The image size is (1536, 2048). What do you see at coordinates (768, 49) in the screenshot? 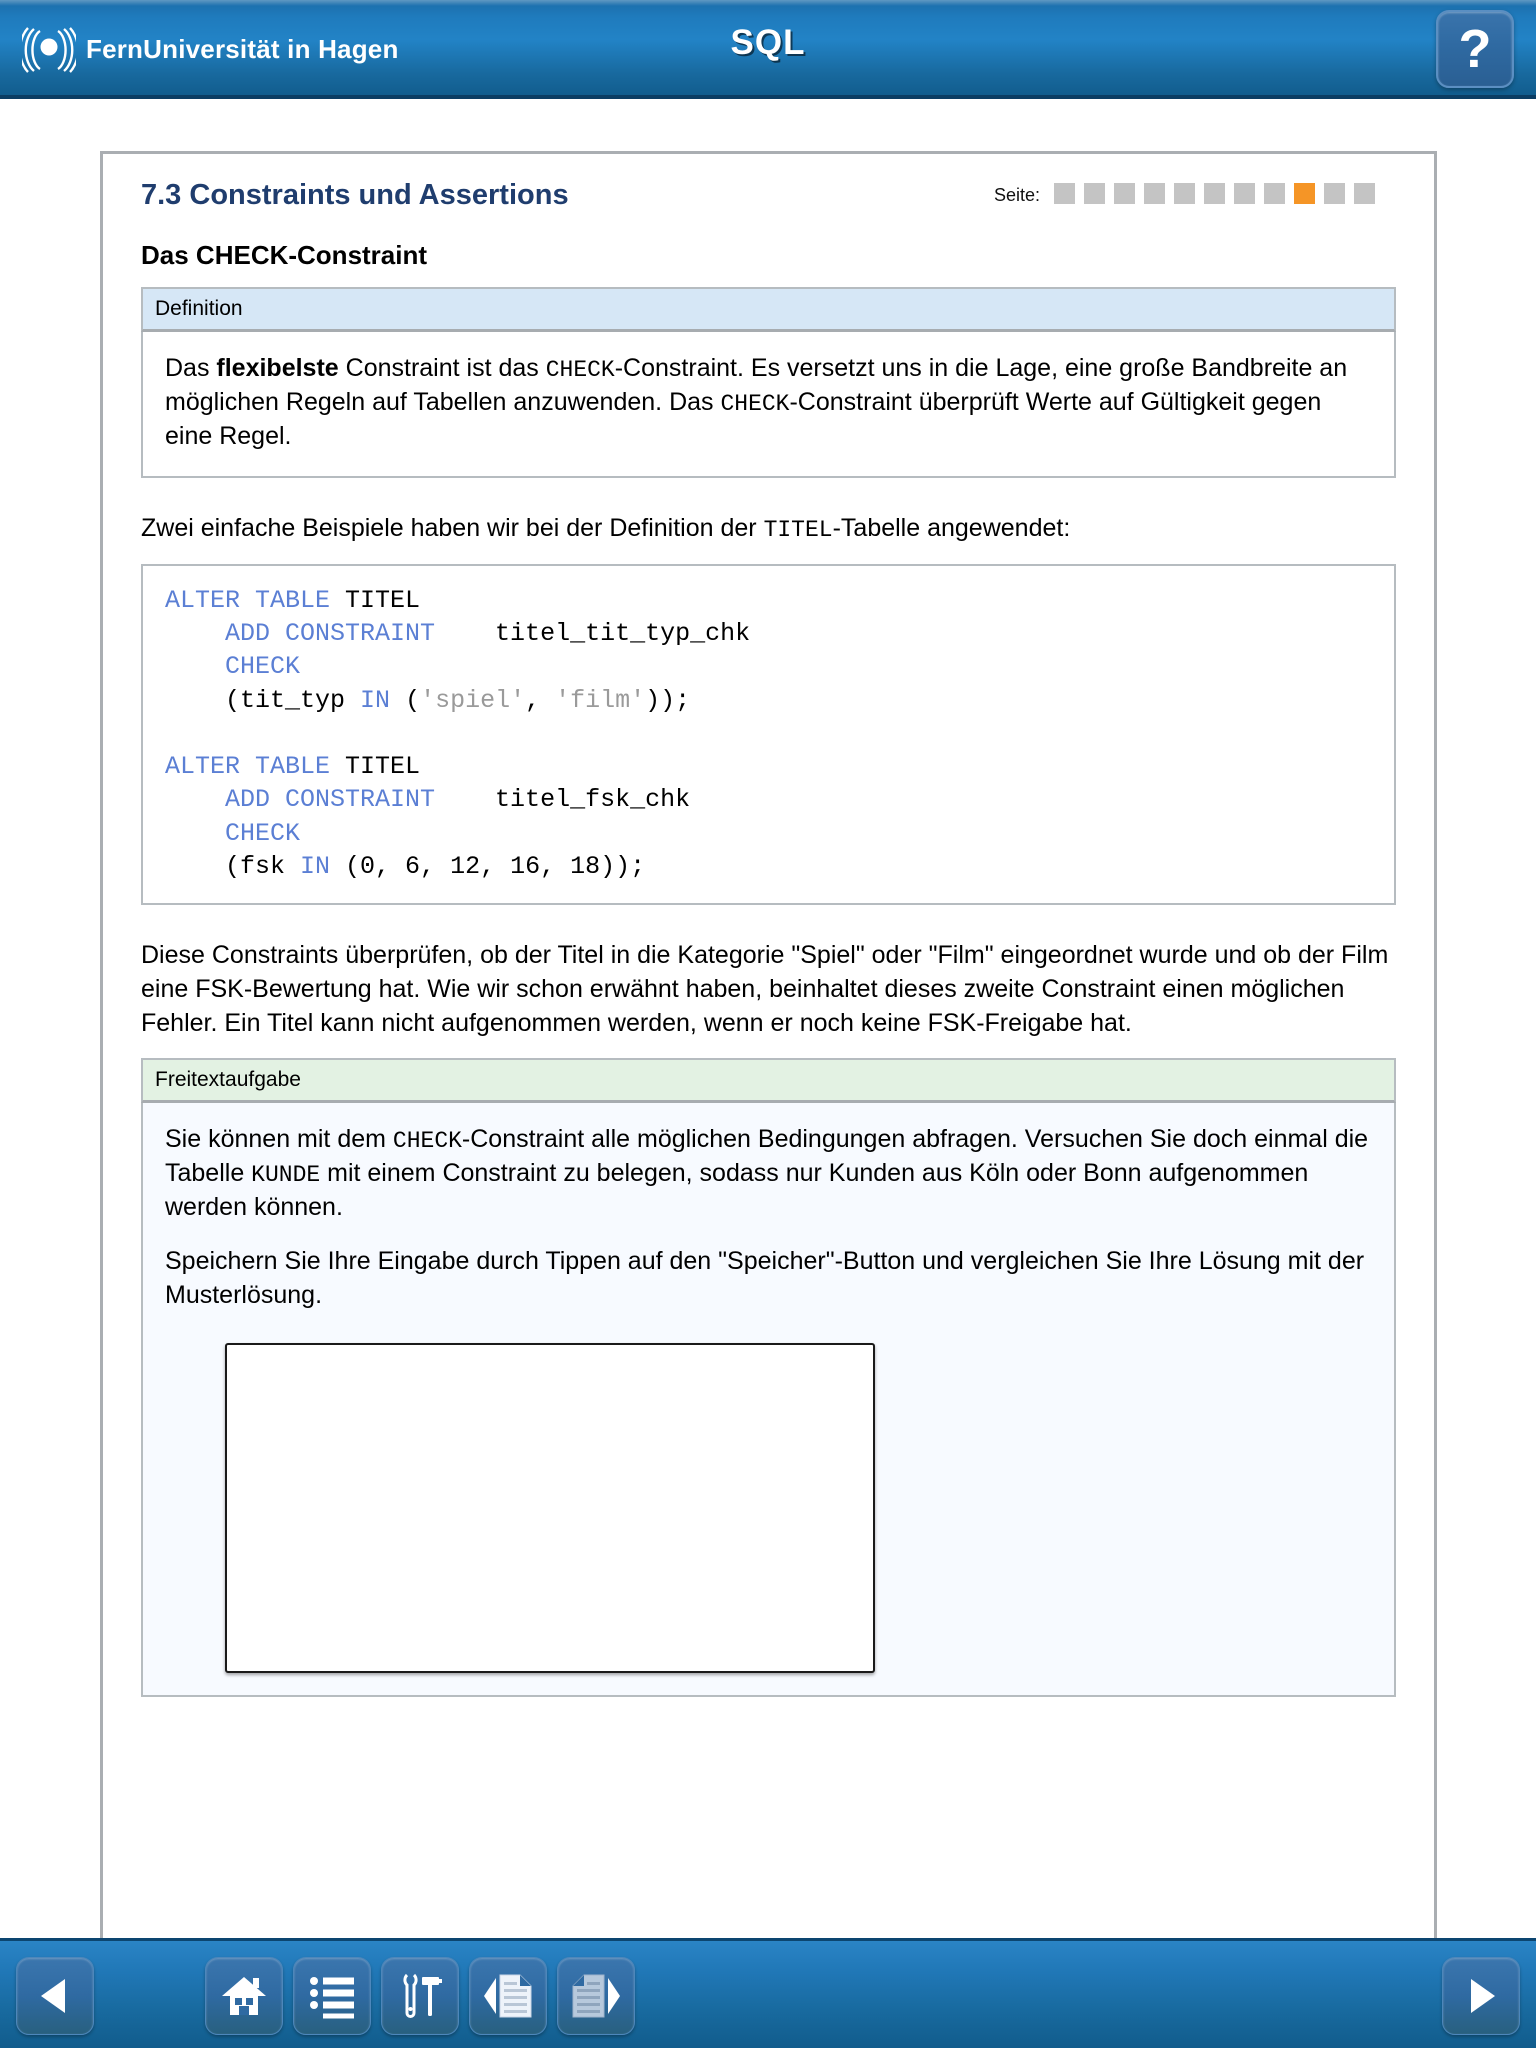
I see `app-header: FernUniversität in Hagen SQL ?` at bounding box center [768, 49].